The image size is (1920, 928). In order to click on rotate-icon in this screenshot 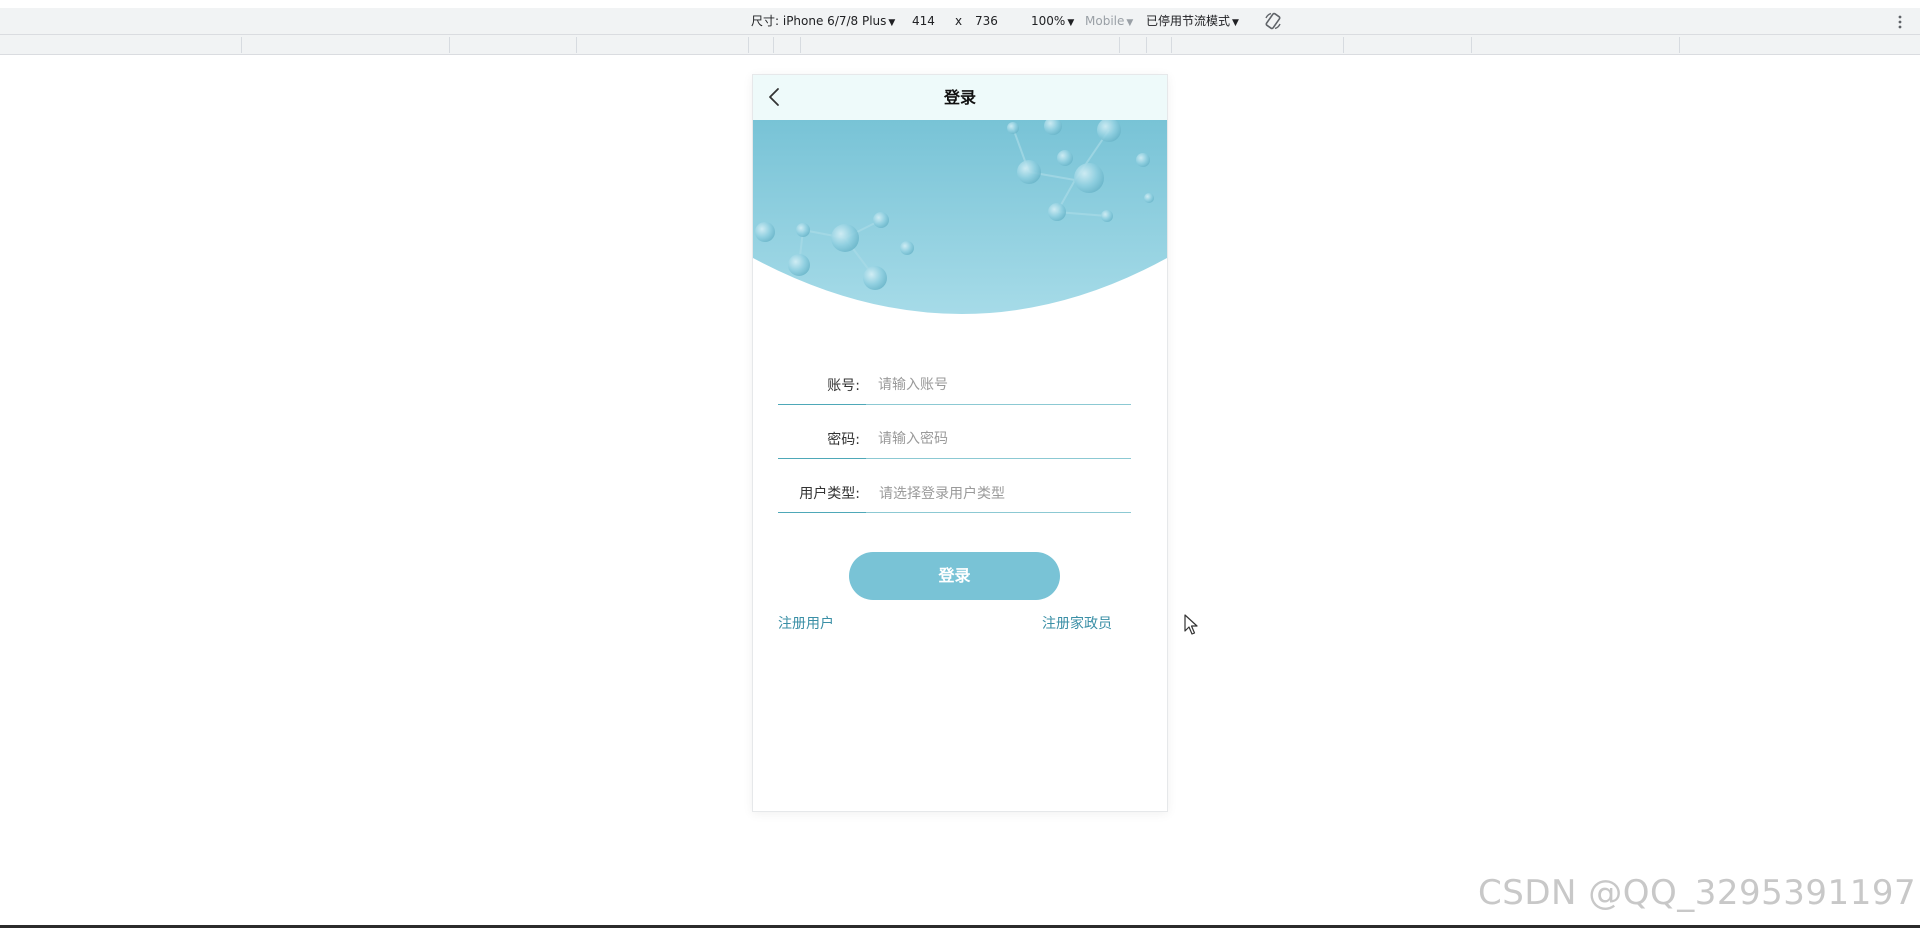, I will do `click(1273, 21)`.